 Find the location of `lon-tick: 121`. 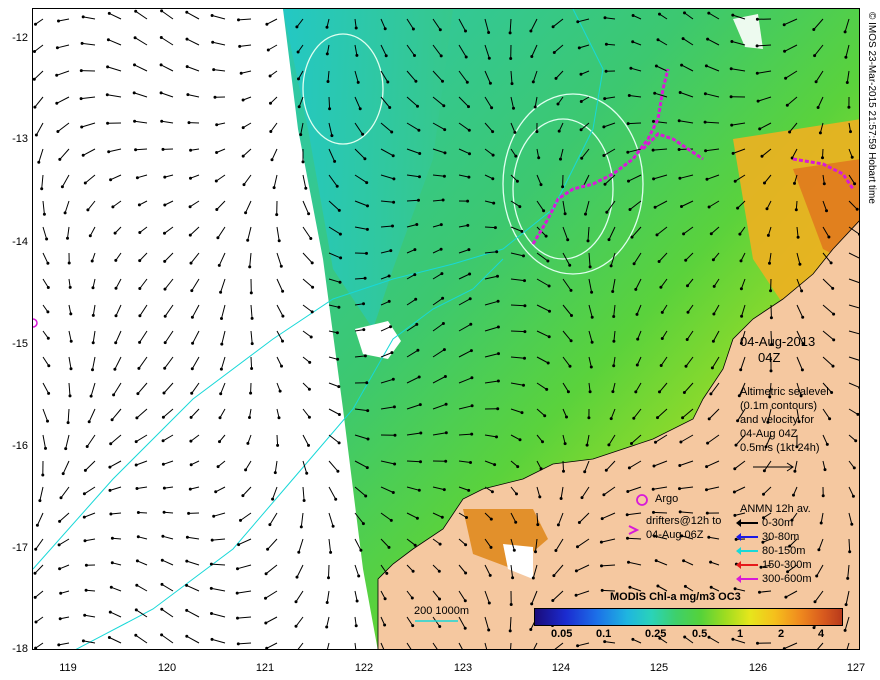

lon-tick: 121 is located at coordinates (265, 668).